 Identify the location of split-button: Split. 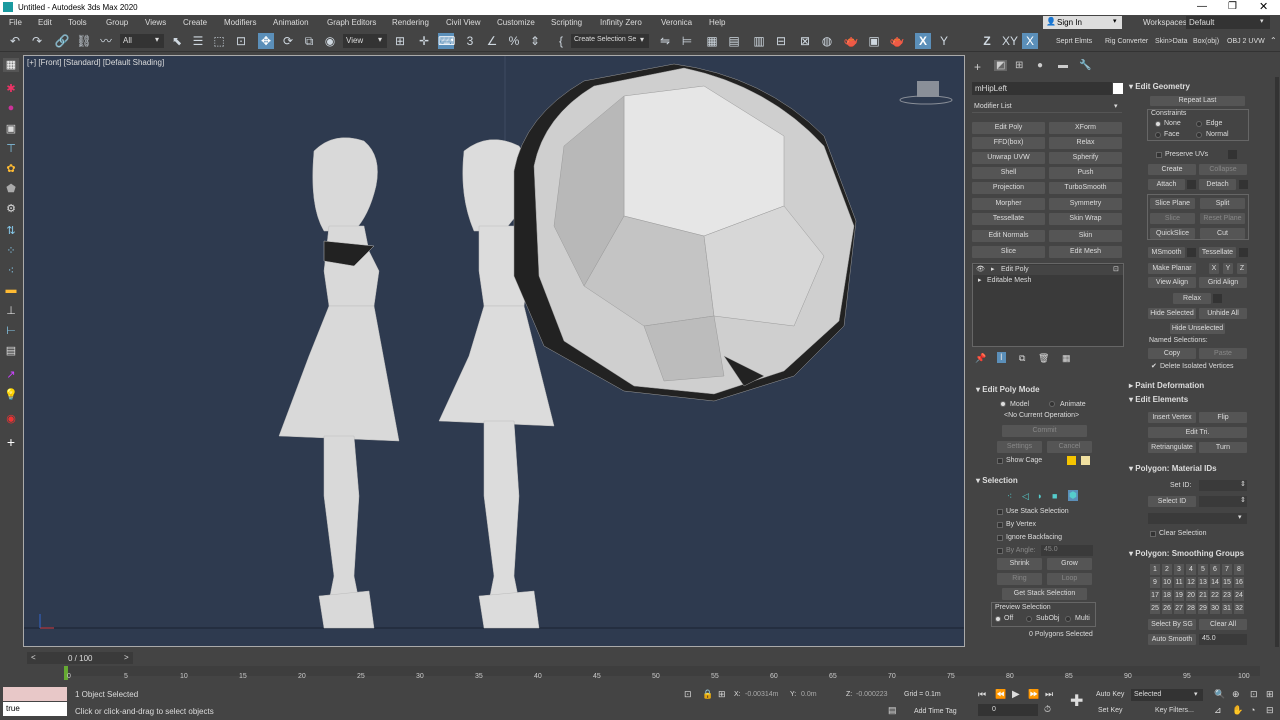
(1222, 203).